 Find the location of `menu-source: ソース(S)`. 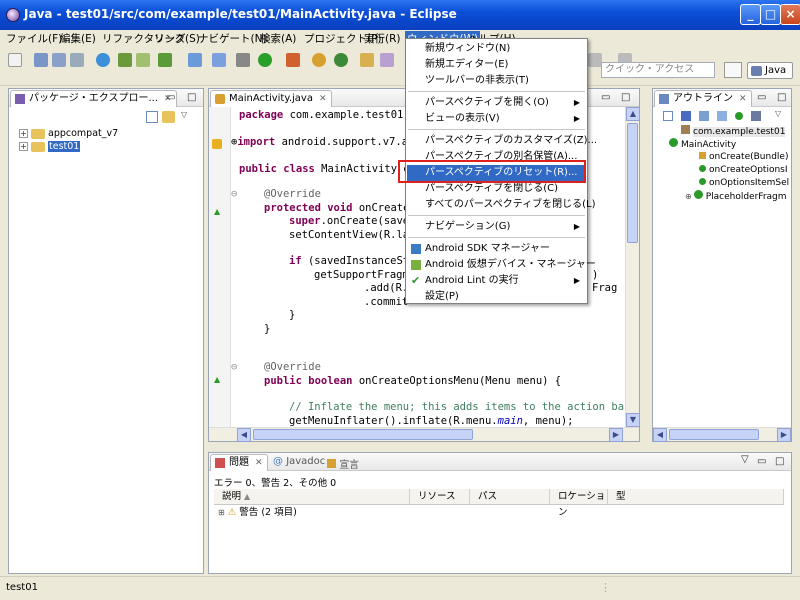

menu-source: ソース(S) is located at coordinates (177, 39).